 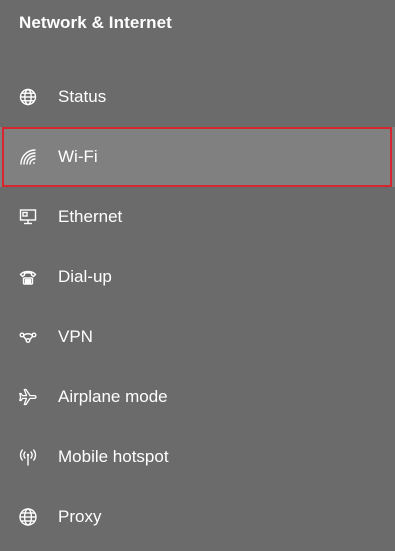 What do you see at coordinates (197, 517) in the screenshot?
I see `sidebar-item-proxy: Proxy` at bounding box center [197, 517].